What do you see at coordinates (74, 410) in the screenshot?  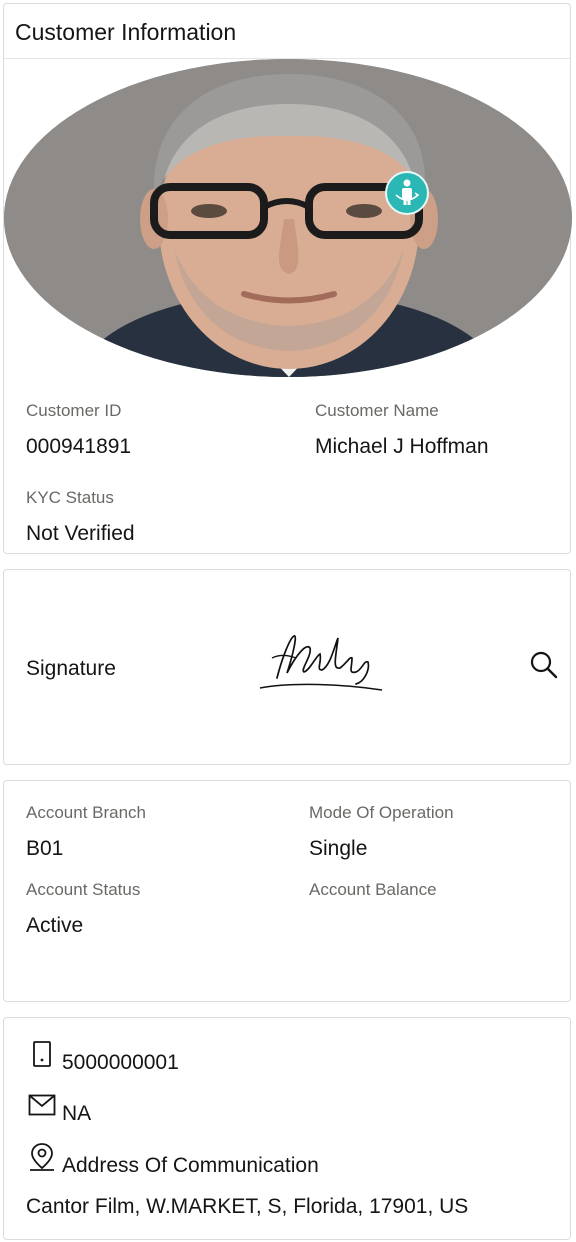 I see `customer-id-label: Customer ID` at bounding box center [74, 410].